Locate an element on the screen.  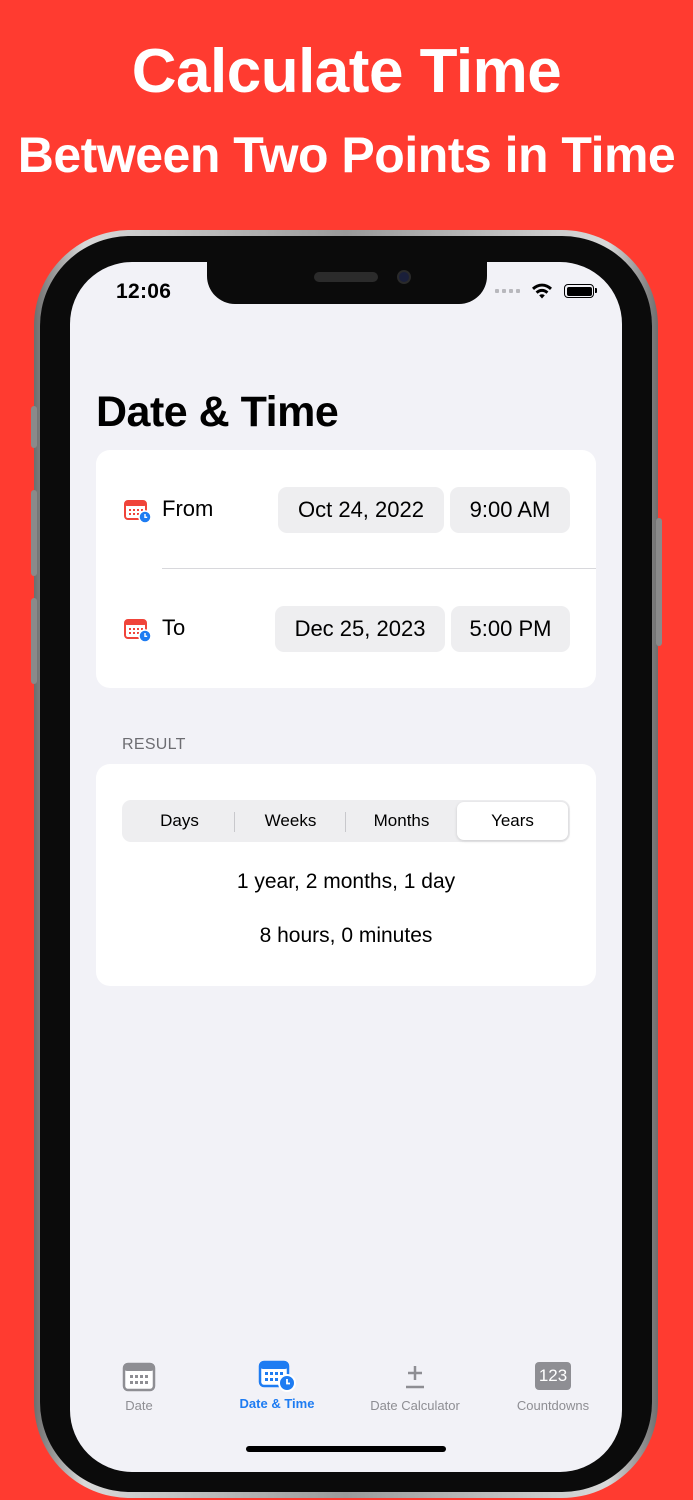
tab-date: Date is located at coordinates (139, 1381).